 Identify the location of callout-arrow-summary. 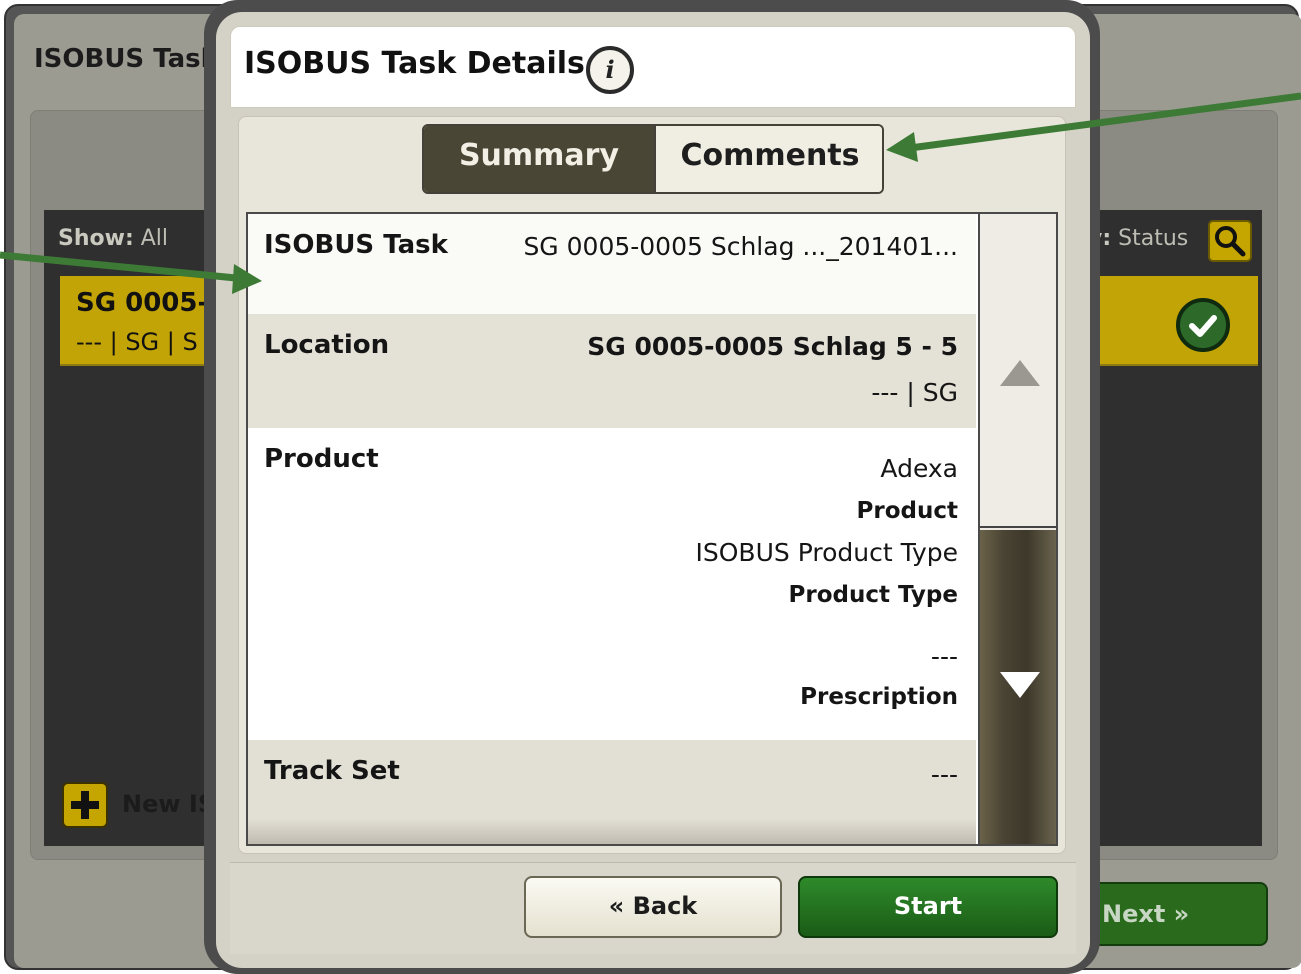
(131, 272).